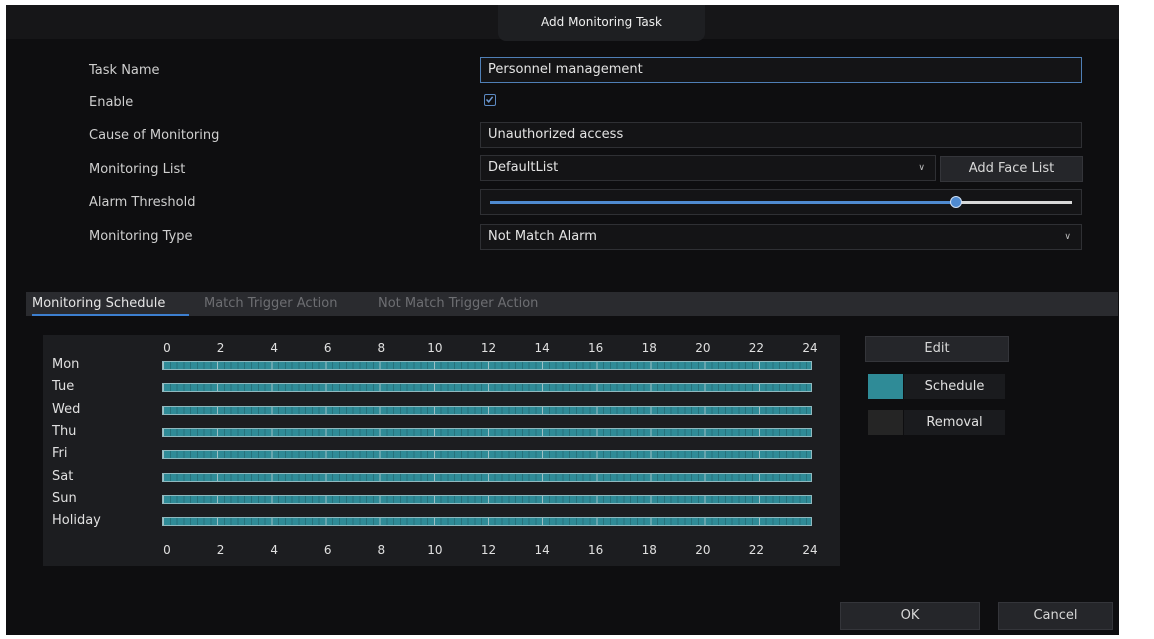  What do you see at coordinates (66, 409) in the screenshot?
I see `day-label: Wed` at bounding box center [66, 409].